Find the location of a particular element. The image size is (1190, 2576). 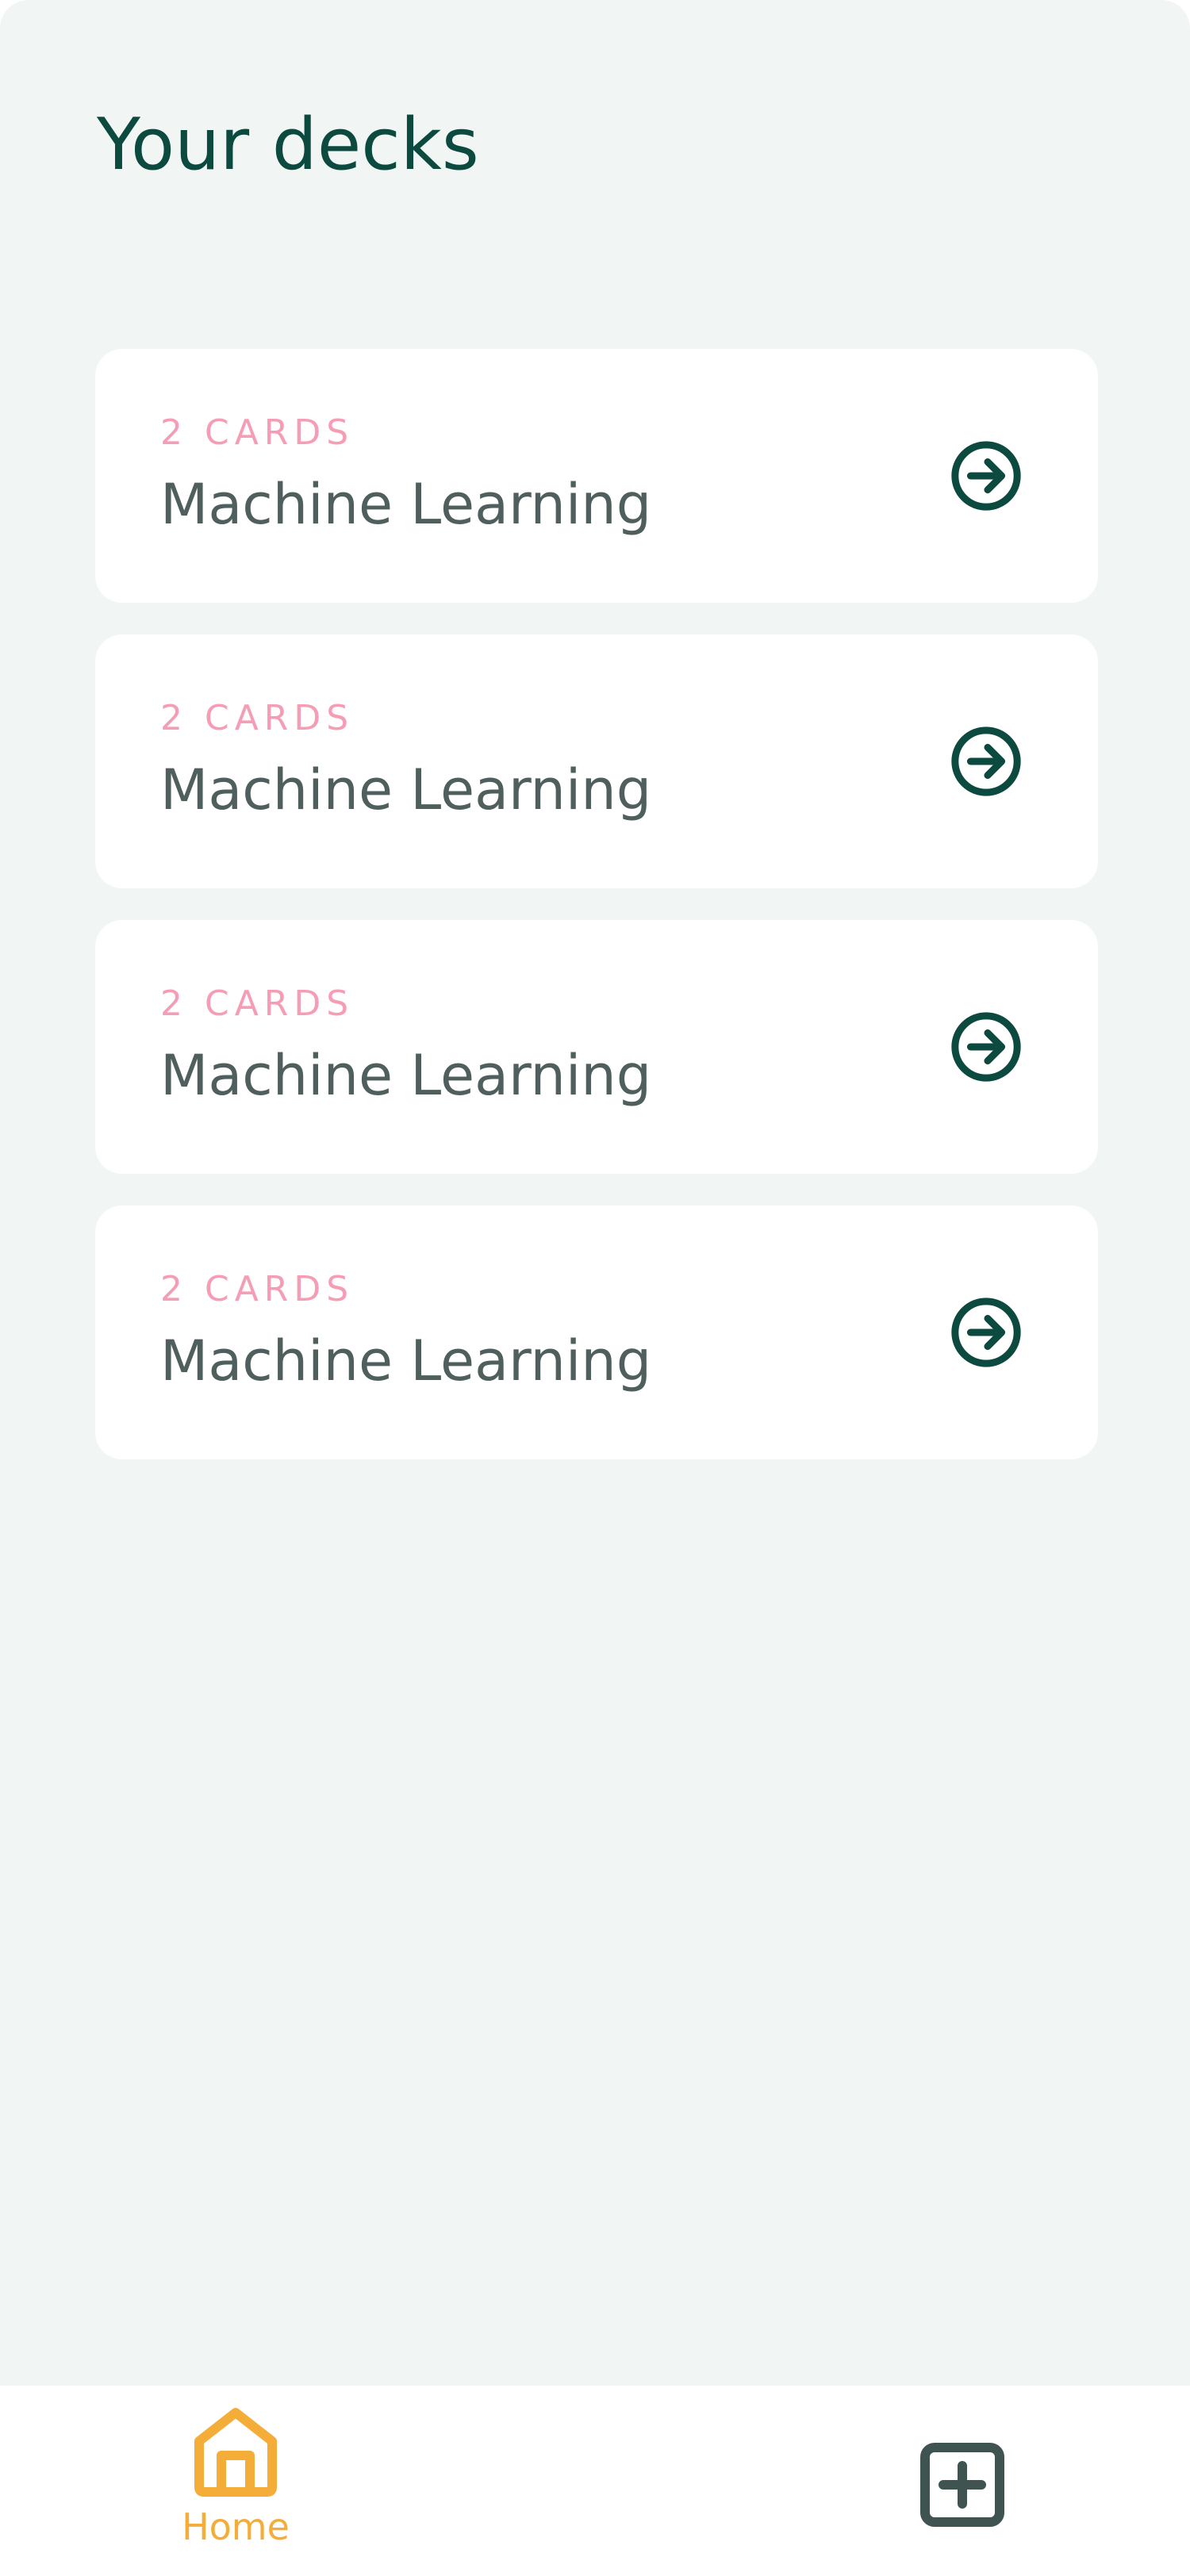

bottom-tab-bar: Home is located at coordinates (595, 2481).